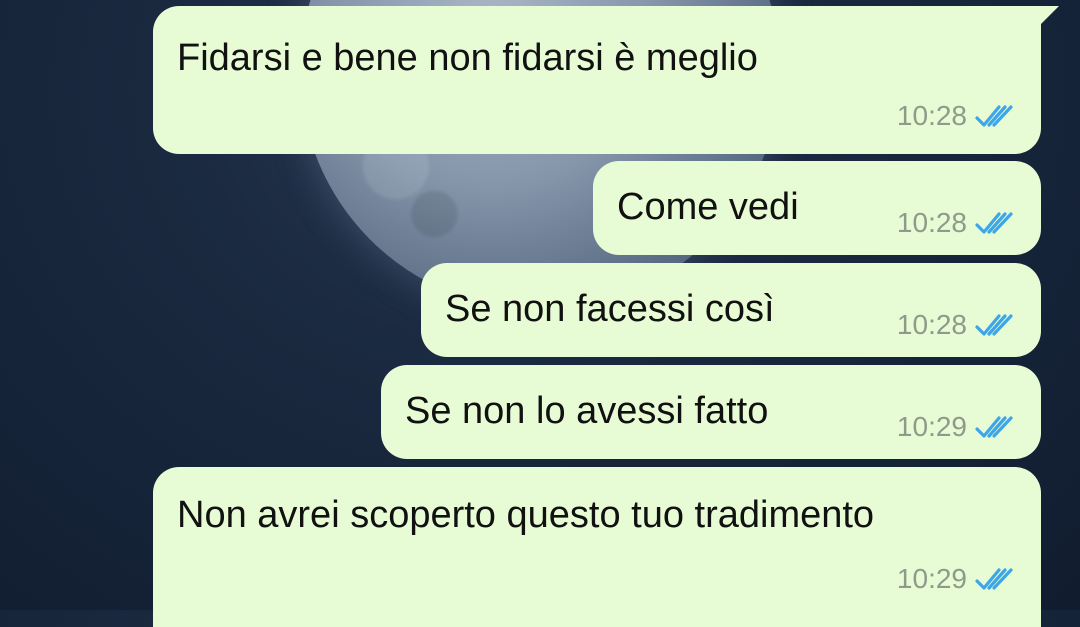 The width and height of the screenshot is (1080, 627). What do you see at coordinates (1048, 17) in the screenshot?
I see `bubble-tail` at bounding box center [1048, 17].